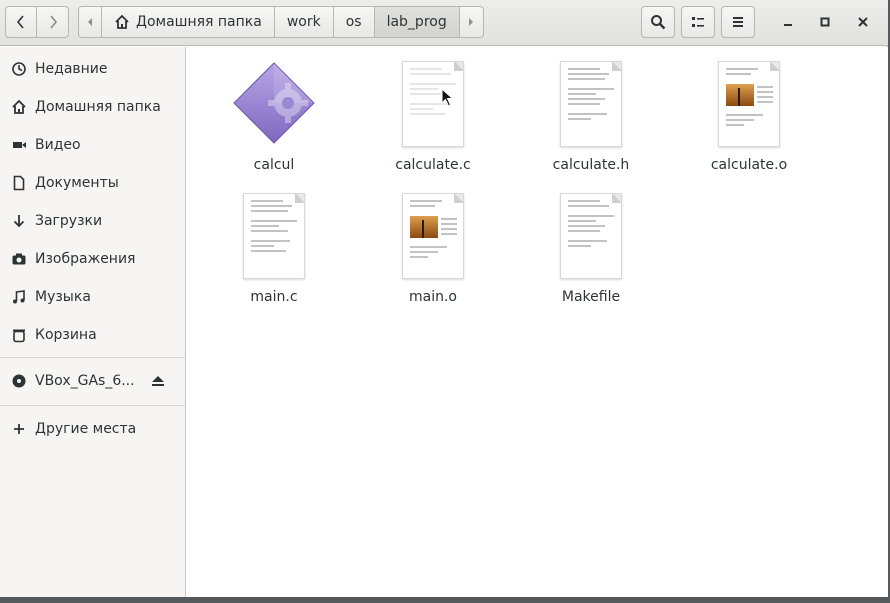  I want to click on hamburger-menu-icon, so click(738, 22).